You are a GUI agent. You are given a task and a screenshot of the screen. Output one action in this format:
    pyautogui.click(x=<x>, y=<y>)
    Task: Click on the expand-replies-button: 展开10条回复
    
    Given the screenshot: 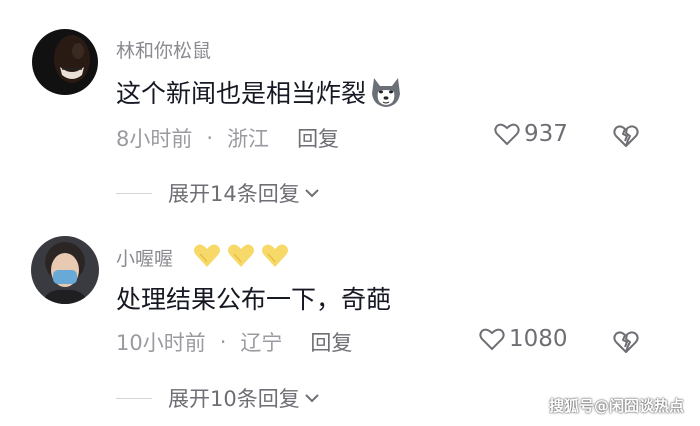 What is the action you would take?
    pyautogui.click(x=218, y=398)
    